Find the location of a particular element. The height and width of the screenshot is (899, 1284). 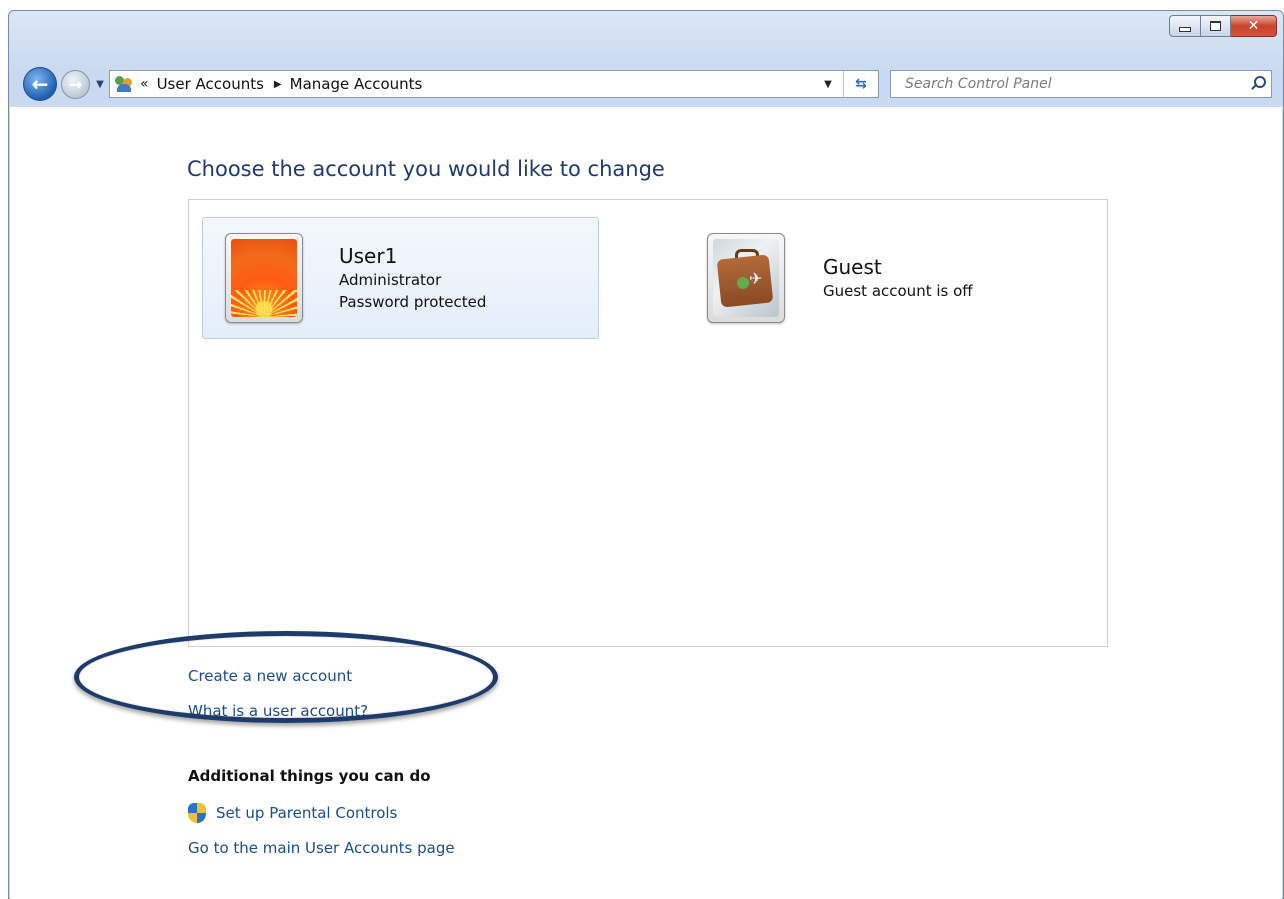

back-arrow-icon: ← is located at coordinates (40, 84).